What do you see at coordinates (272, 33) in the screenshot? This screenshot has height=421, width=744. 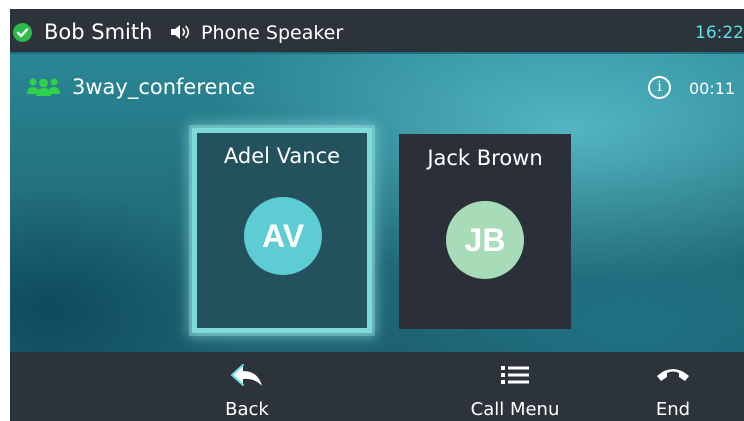 I see `audio-mode-label: Phone Speaker` at bounding box center [272, 33].